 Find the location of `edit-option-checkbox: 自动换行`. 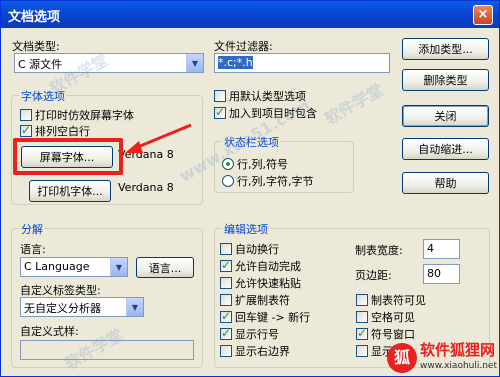

edit-option-checkbox: 自动换行 is located at coordinates (249, 249).